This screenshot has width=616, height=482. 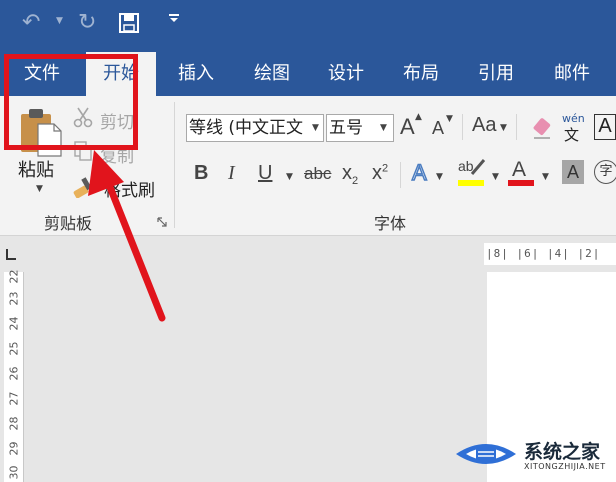 What do you see at coordinates (438, 128) in the screenshot?
I see `shrink-font-button: A` at bounding box center [438, 128].